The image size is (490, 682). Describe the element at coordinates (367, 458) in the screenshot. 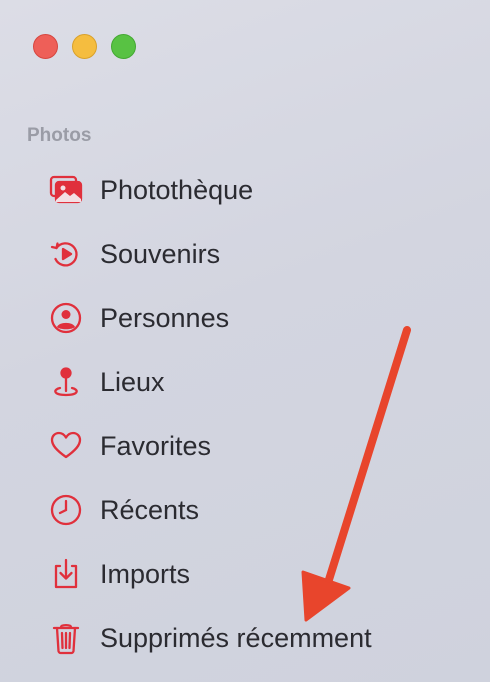

I see `annotation-arrow-shaft` at that location.